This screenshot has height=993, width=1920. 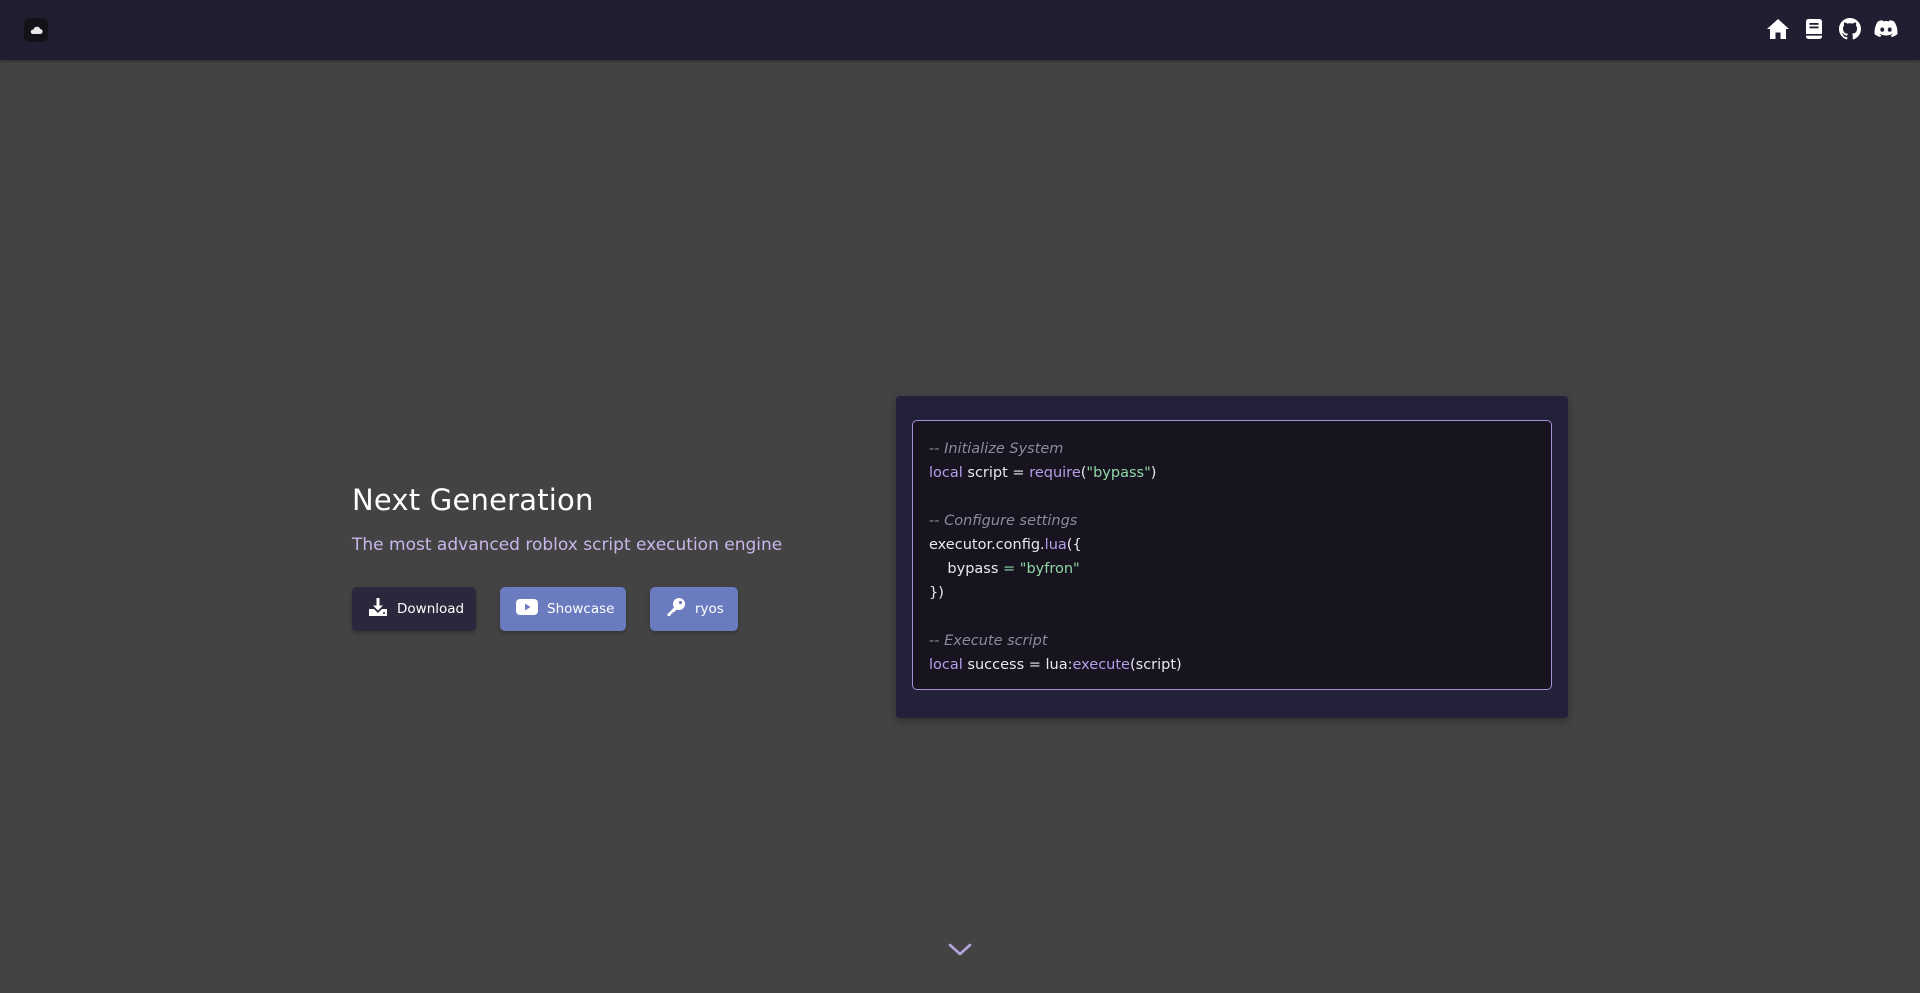 What do you see at coordinates (1232, 641) in the screenshot?
I see `code-line: -- Execute script` at bounding box center [1232, 641].